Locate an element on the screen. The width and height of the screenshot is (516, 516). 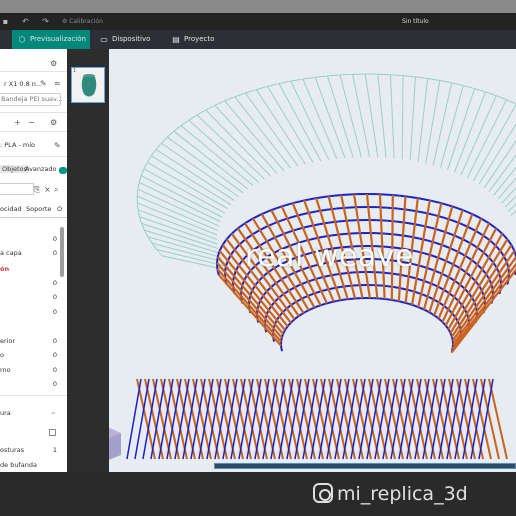
setting-row-label: osturas is located at coordinates (12, 450).